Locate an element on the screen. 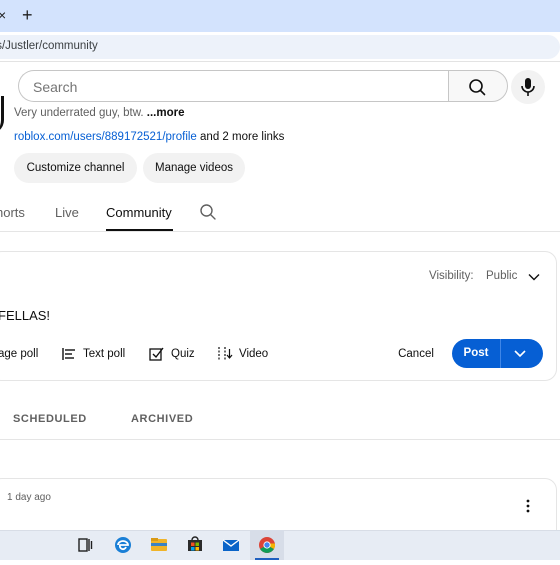 This screenshot has height=565, width=560. store-button is located at coordinates (195, 545).